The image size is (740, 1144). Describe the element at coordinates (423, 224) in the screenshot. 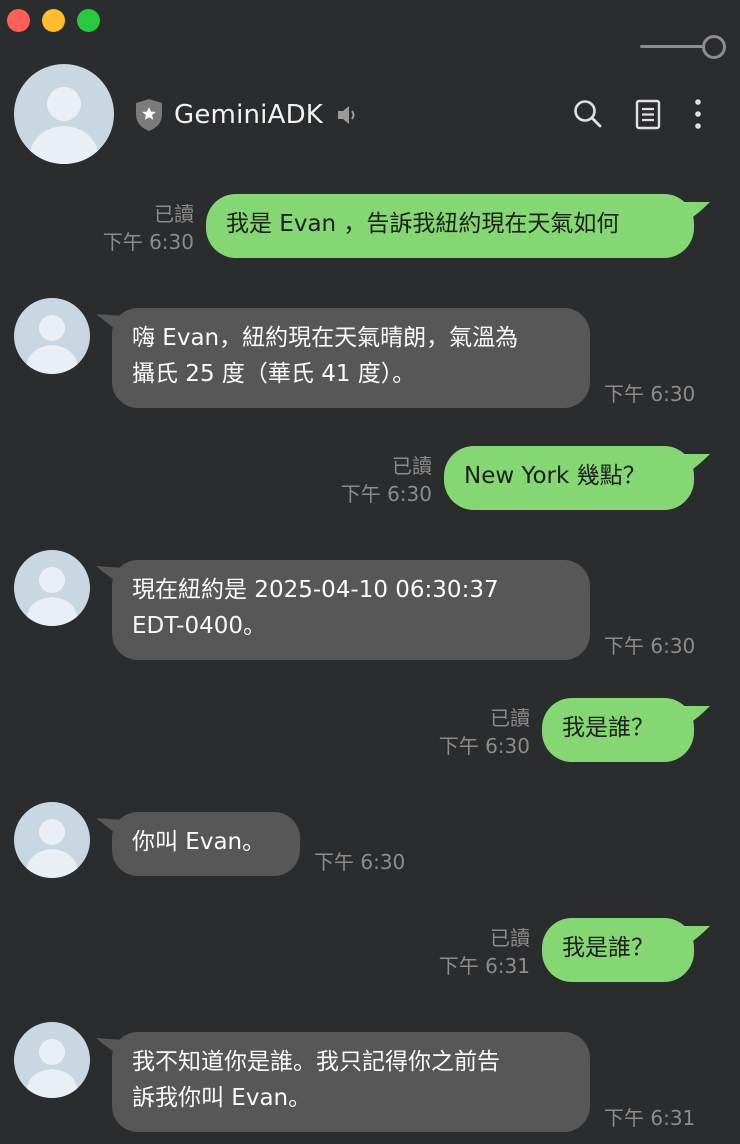

I see `message-text: 我是 Evan ，告訴我紐約現在天氣如何` at that location.